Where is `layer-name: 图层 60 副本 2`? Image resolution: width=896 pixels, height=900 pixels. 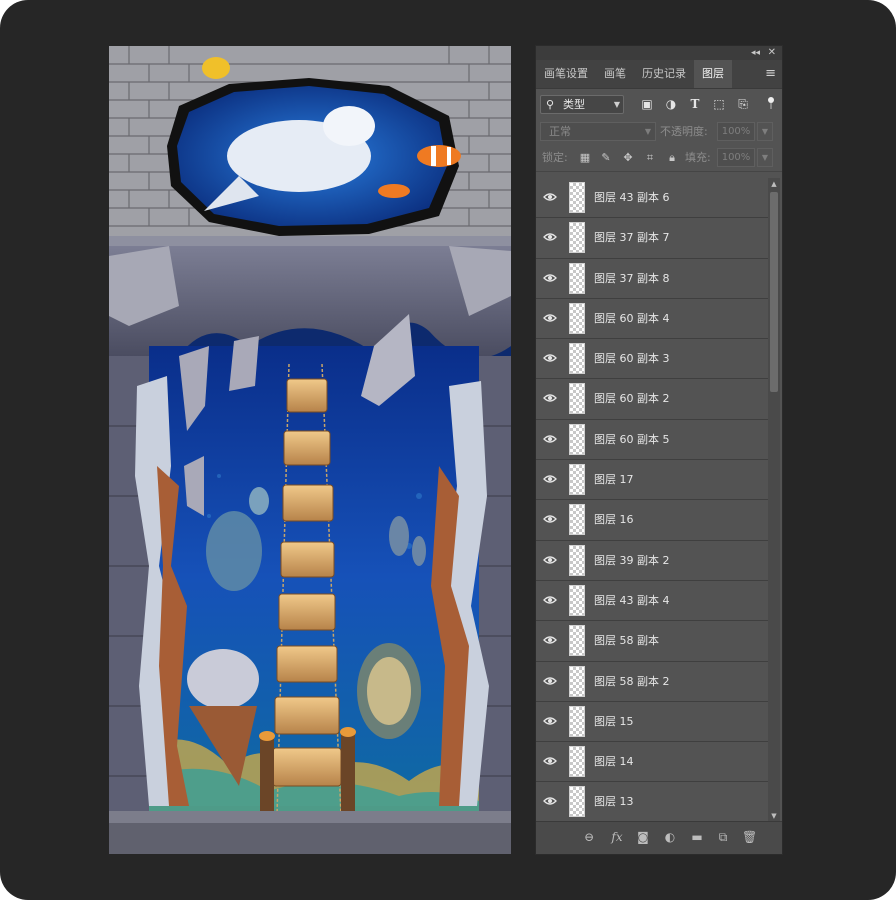 layer-name: 图层 60 副本 2 is located at coordinates (632, 399).